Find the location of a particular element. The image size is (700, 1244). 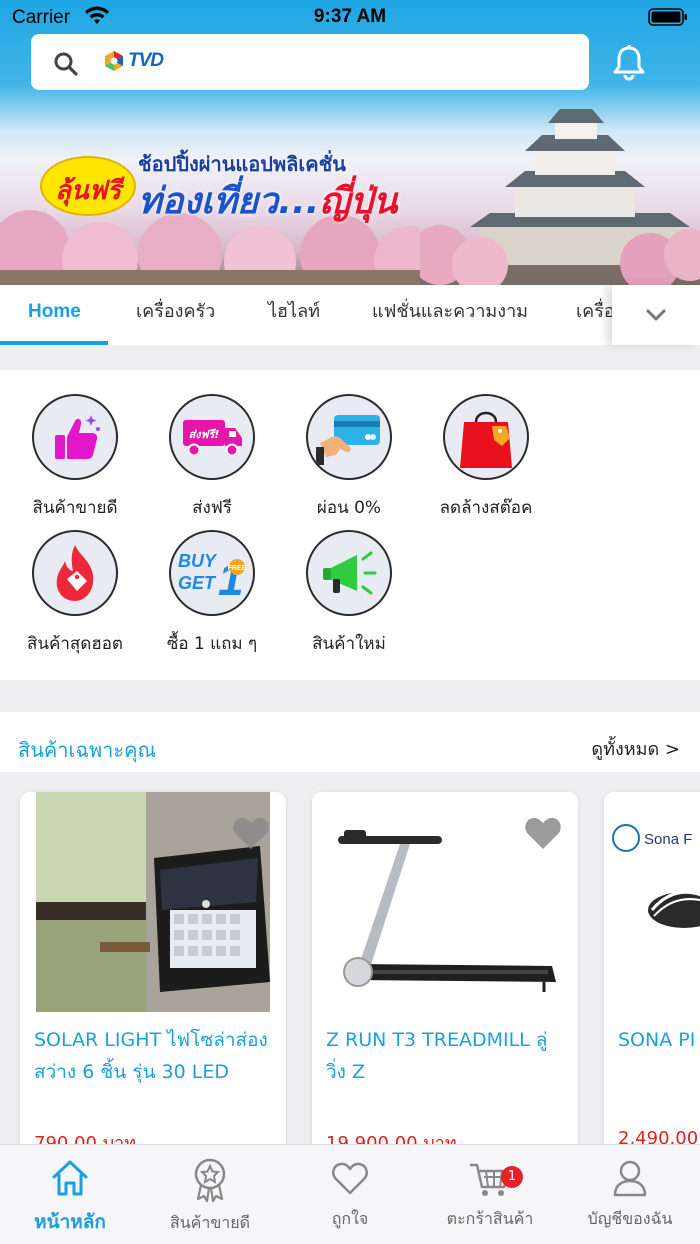

category-installment: ผ่อน 0% is located at coordinates (349, 457).